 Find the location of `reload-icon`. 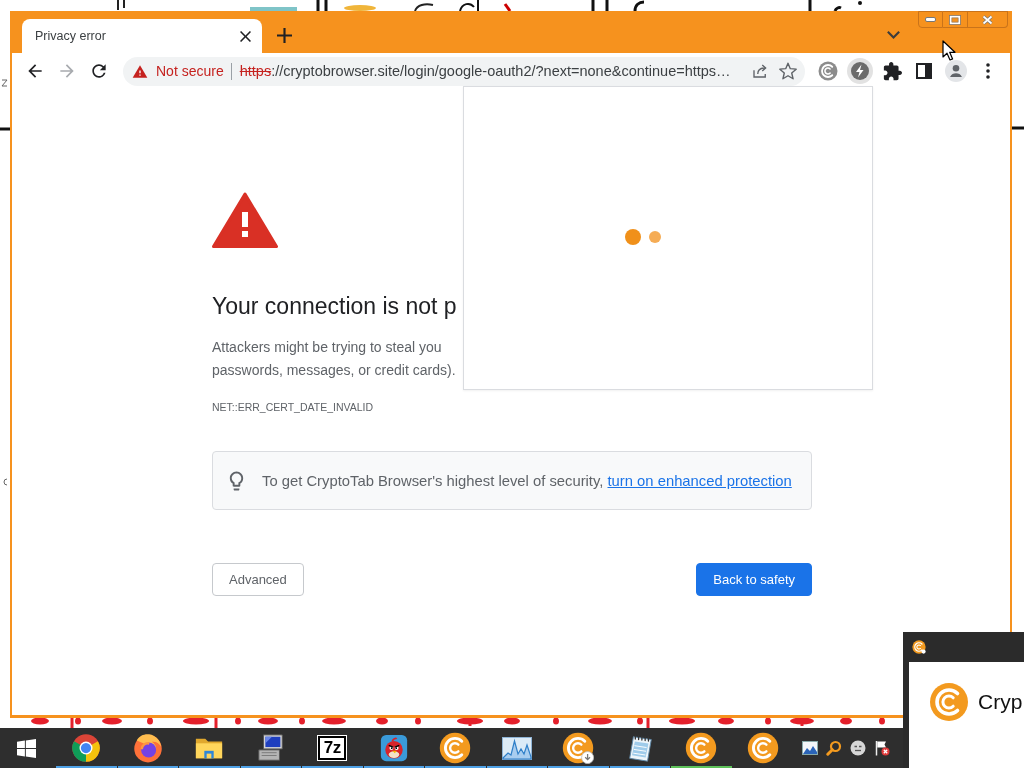

reload-icon is located at coordinates (99, 71).